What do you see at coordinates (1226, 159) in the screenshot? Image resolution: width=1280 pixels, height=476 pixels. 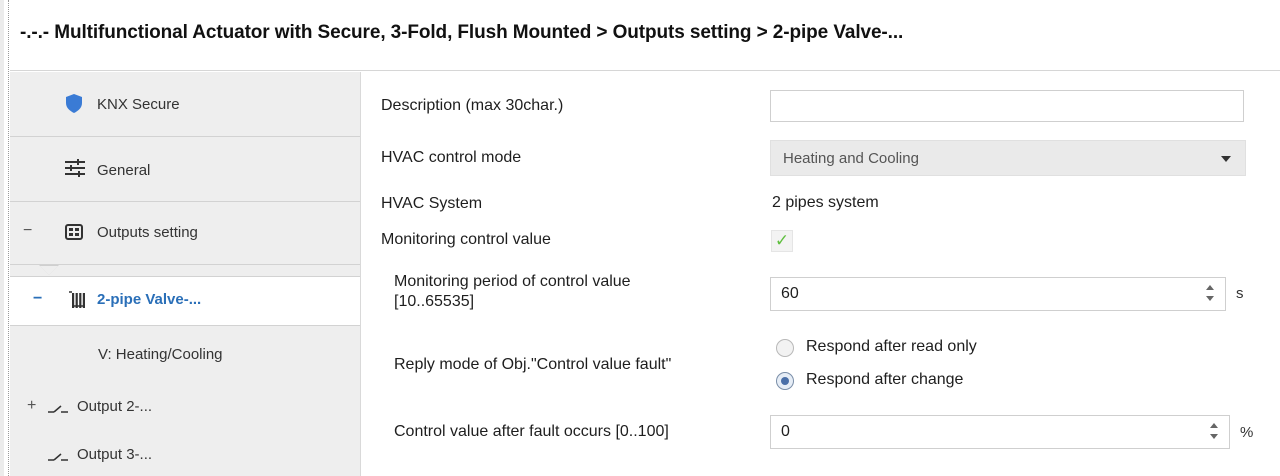 I see `dropdown-arrow-icon` at bounding box center [1226, 159].